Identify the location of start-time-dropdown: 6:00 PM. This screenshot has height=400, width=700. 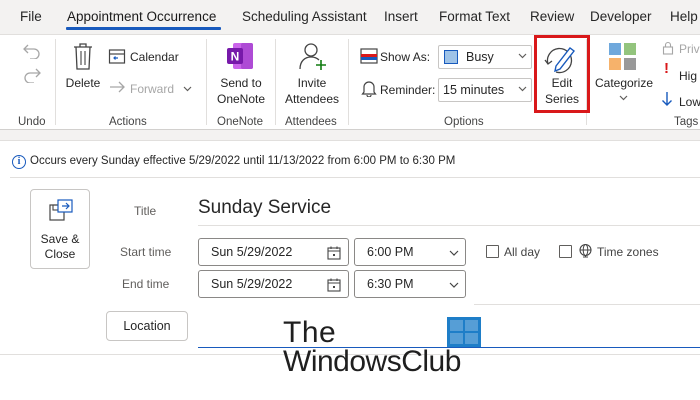
(410, 252).